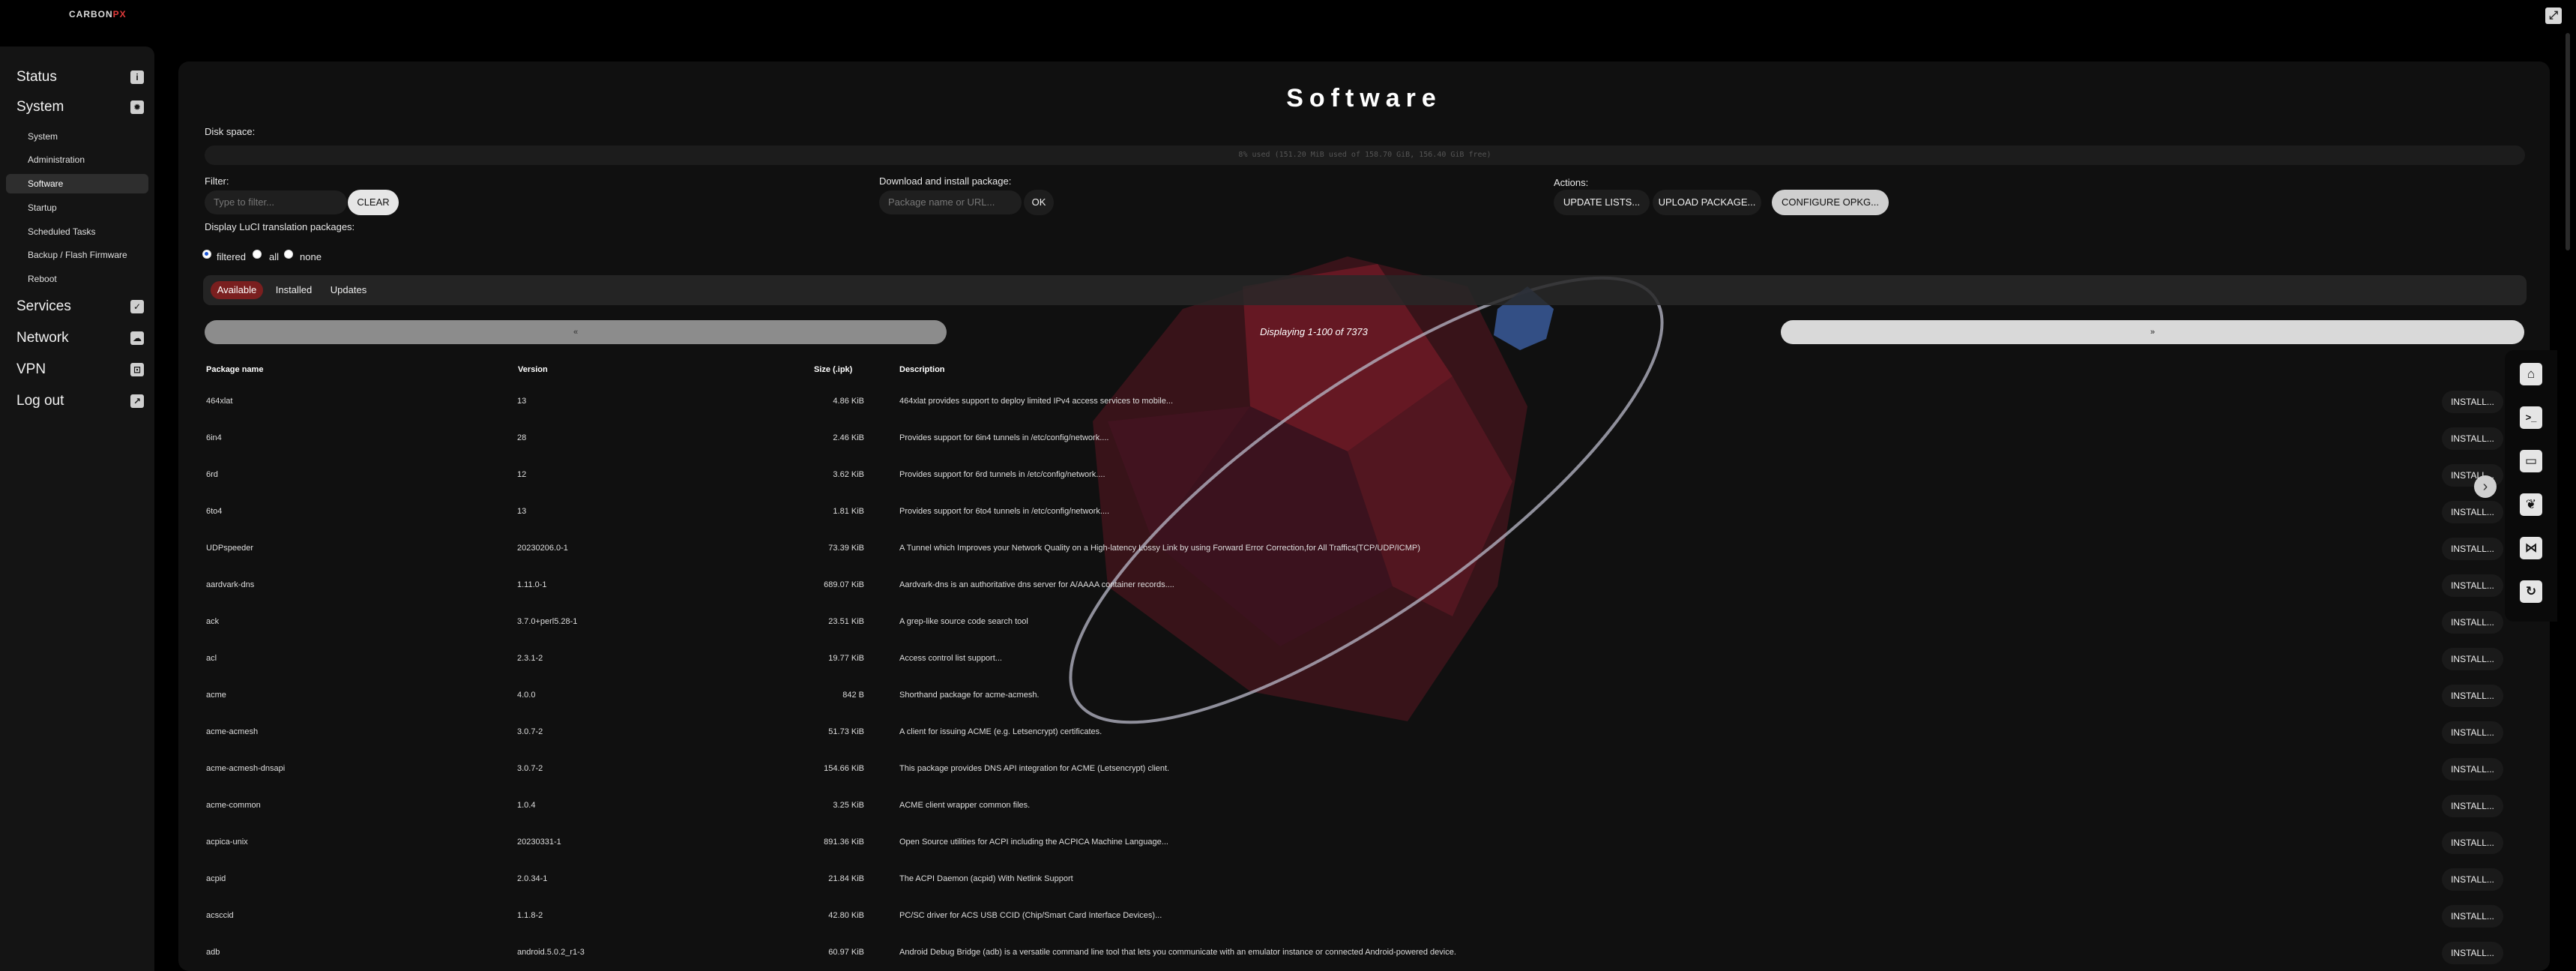 Image resolution: width=2576 pixels, height=971 pixels. I want to click on package-size: 154.66 KiB, so click(844, 769).